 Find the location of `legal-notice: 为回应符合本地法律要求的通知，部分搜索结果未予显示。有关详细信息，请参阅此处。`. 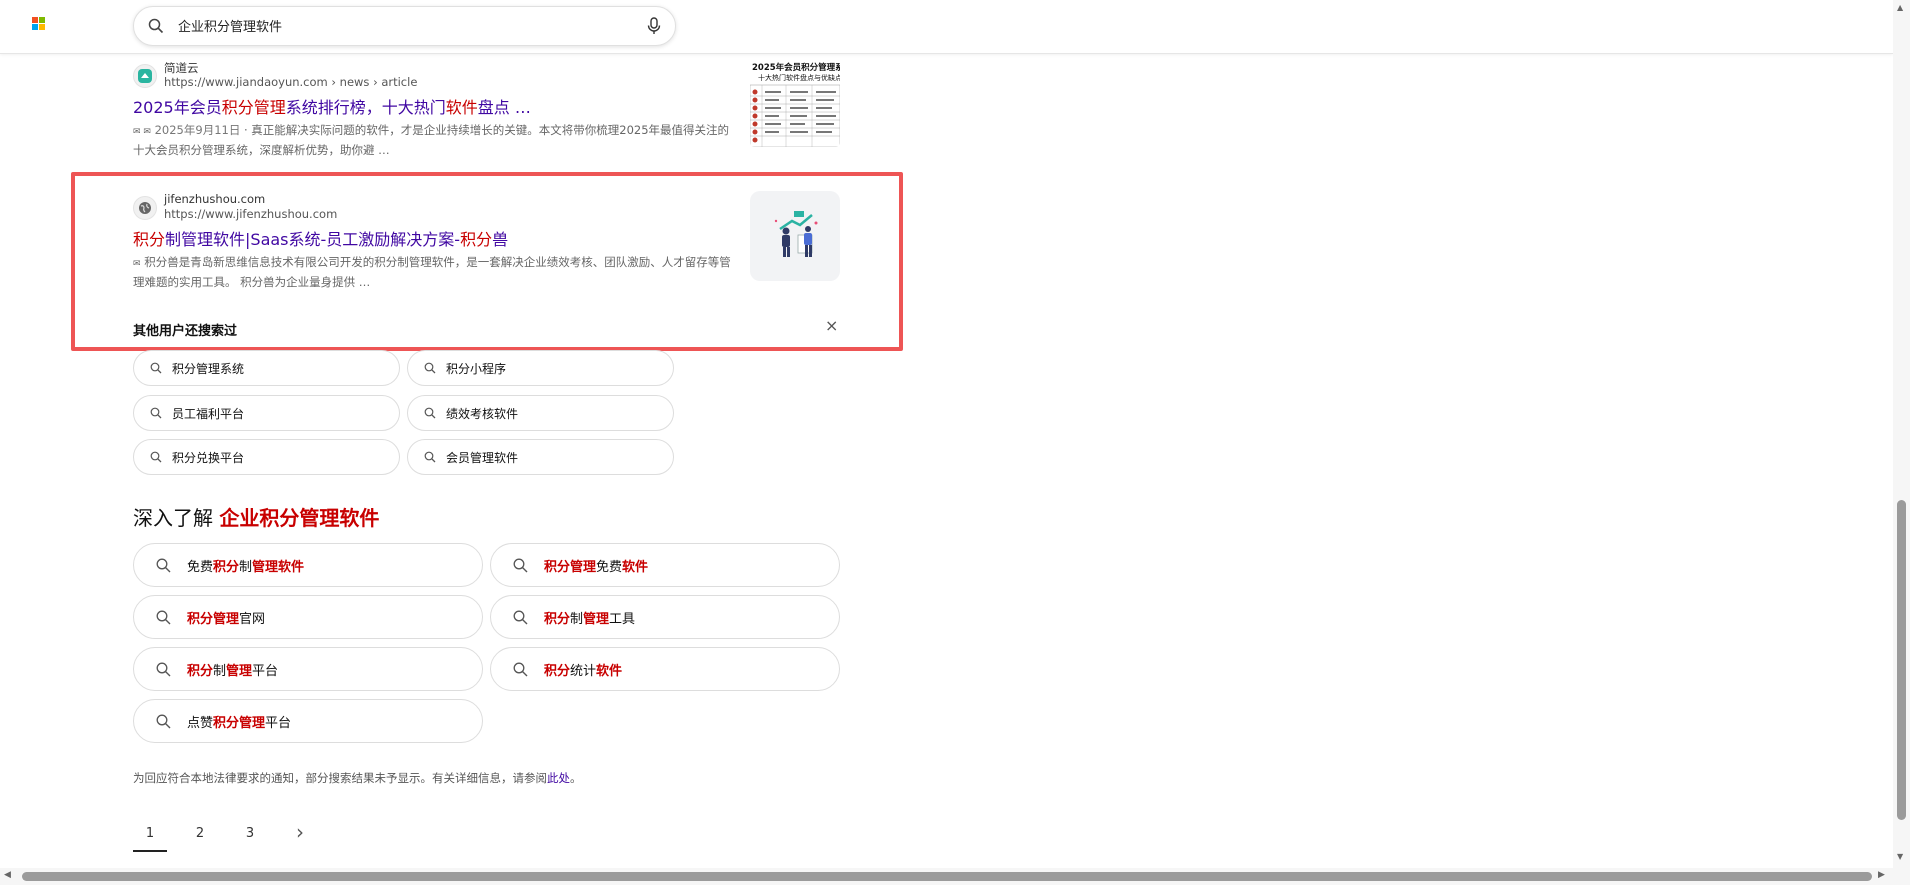

legal-notice: 为回应符合本地法律要求的通知，部分搜索结果未予显示。有关详细信息，请参阅此处。 is located at coordinates (357, 778).